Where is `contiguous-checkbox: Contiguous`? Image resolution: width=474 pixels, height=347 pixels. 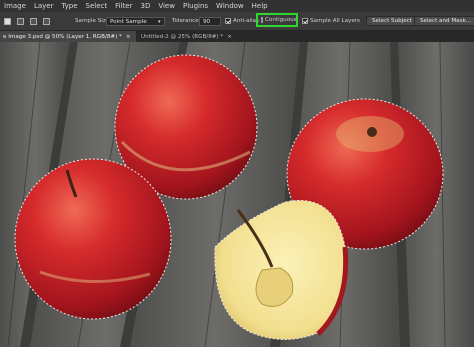
contiguous-checkbox: Contiguous is located at coordinates (277, 20).